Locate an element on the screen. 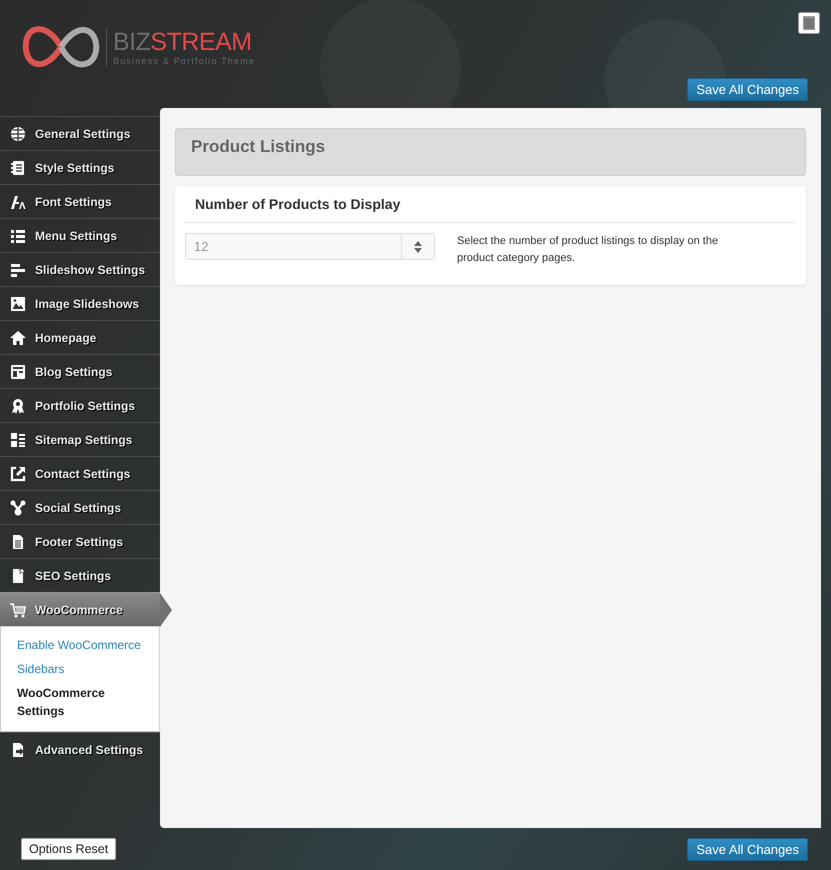  logo-wordmark: BIZSTREAM is located at coordinates (183, 42).